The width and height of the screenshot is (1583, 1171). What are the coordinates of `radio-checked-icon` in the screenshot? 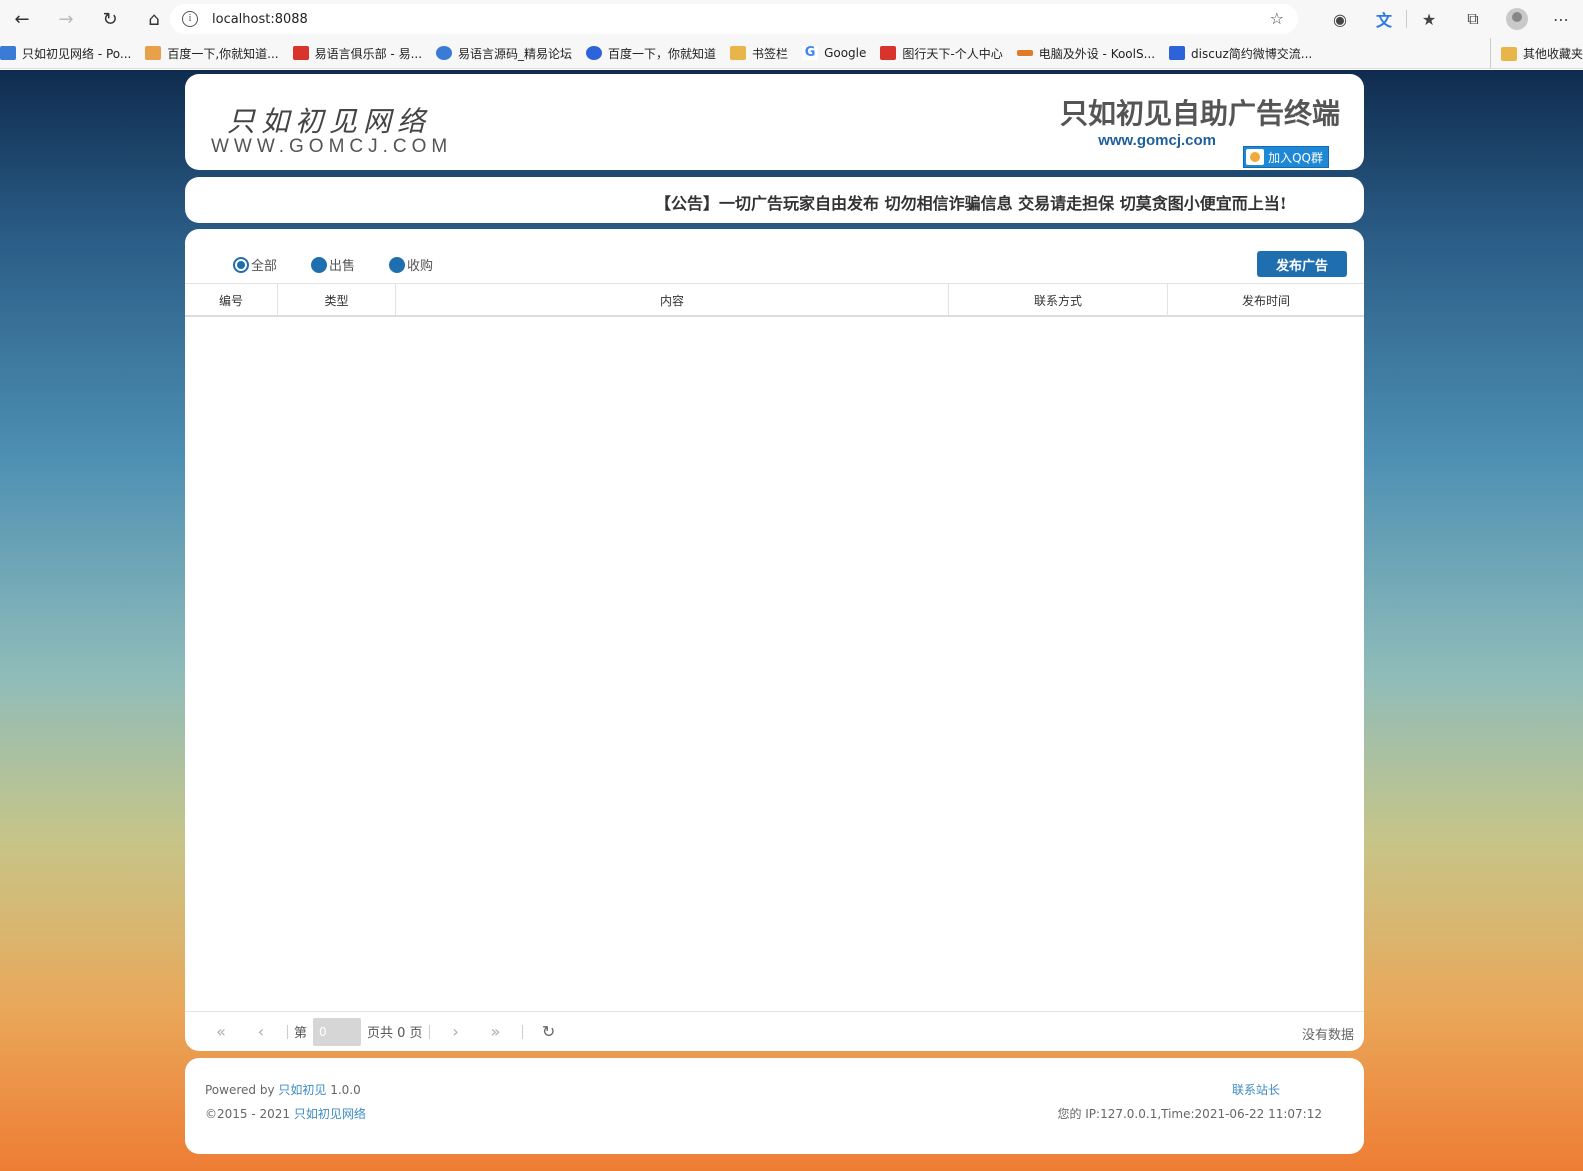 It's located at (241, 264).